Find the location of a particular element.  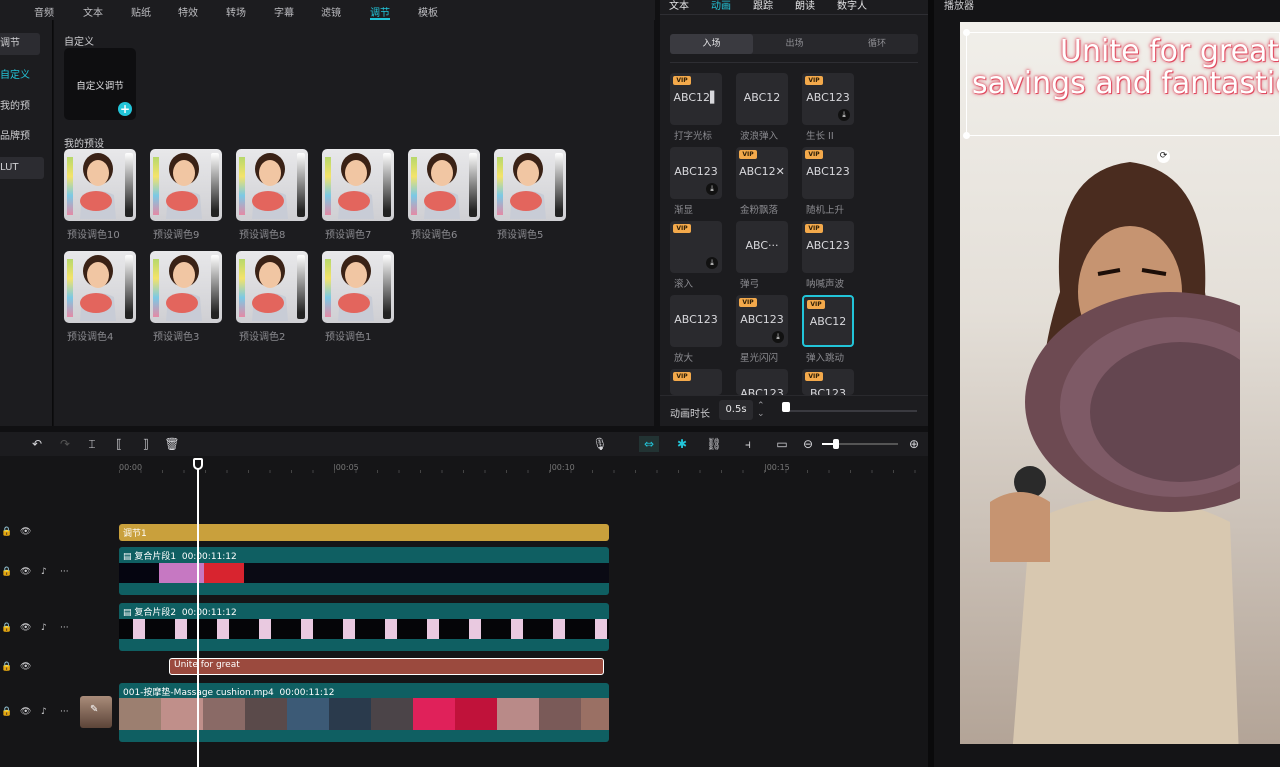

rotate-icon: ⟳ is located at coordinates (1163, 156).